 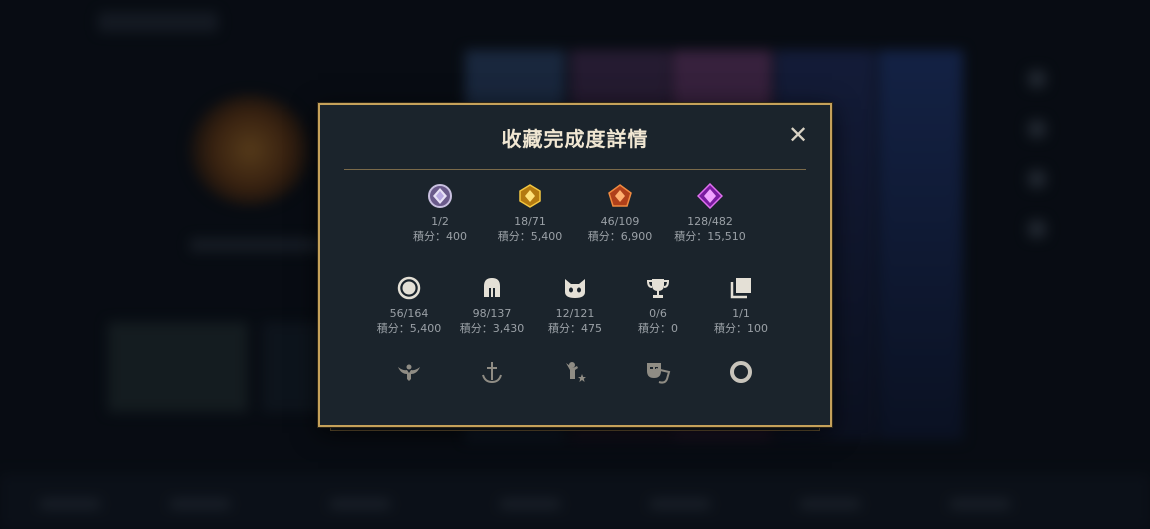 What do you see at coordinates (575, 313) in the screenshot?
I see `category-count: 12/121` at bounding box center [575, 313].